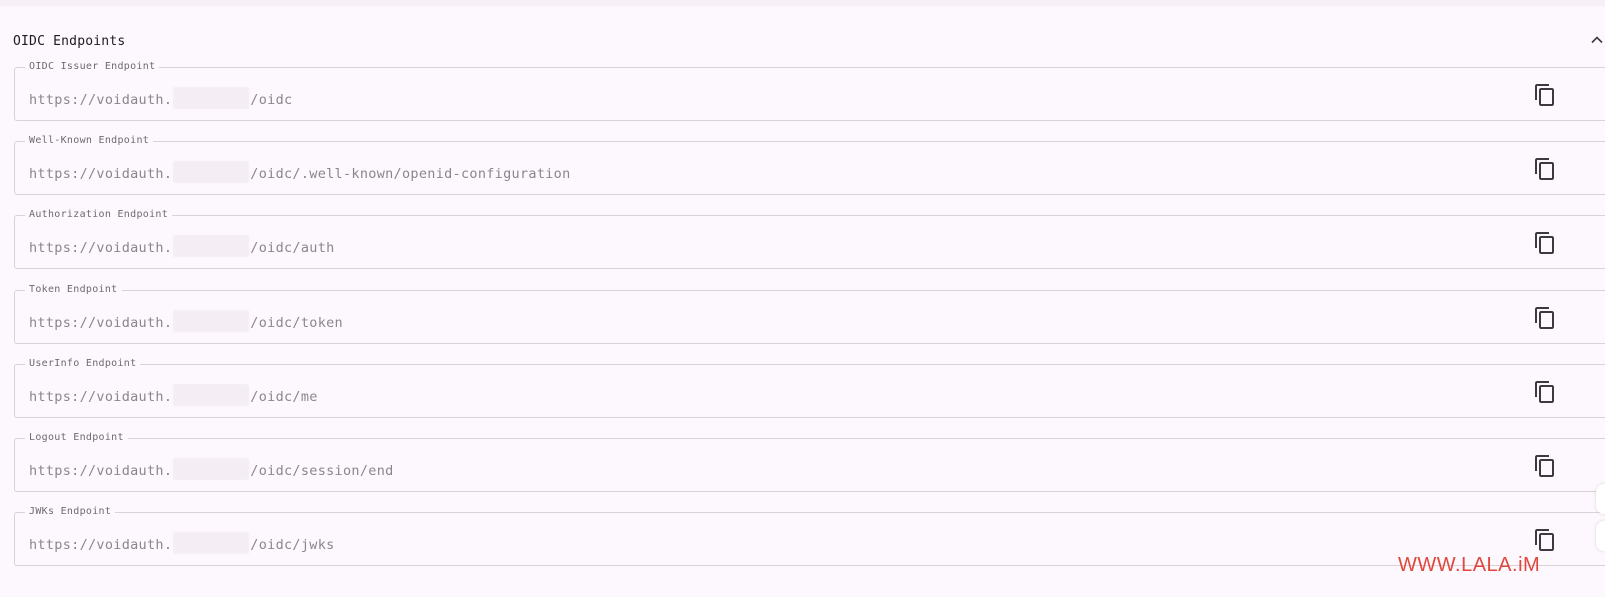  Describe the element at coordinates (89, 141) in the screenshot. I see `field-label: Well-Known Endpoint` at that location.